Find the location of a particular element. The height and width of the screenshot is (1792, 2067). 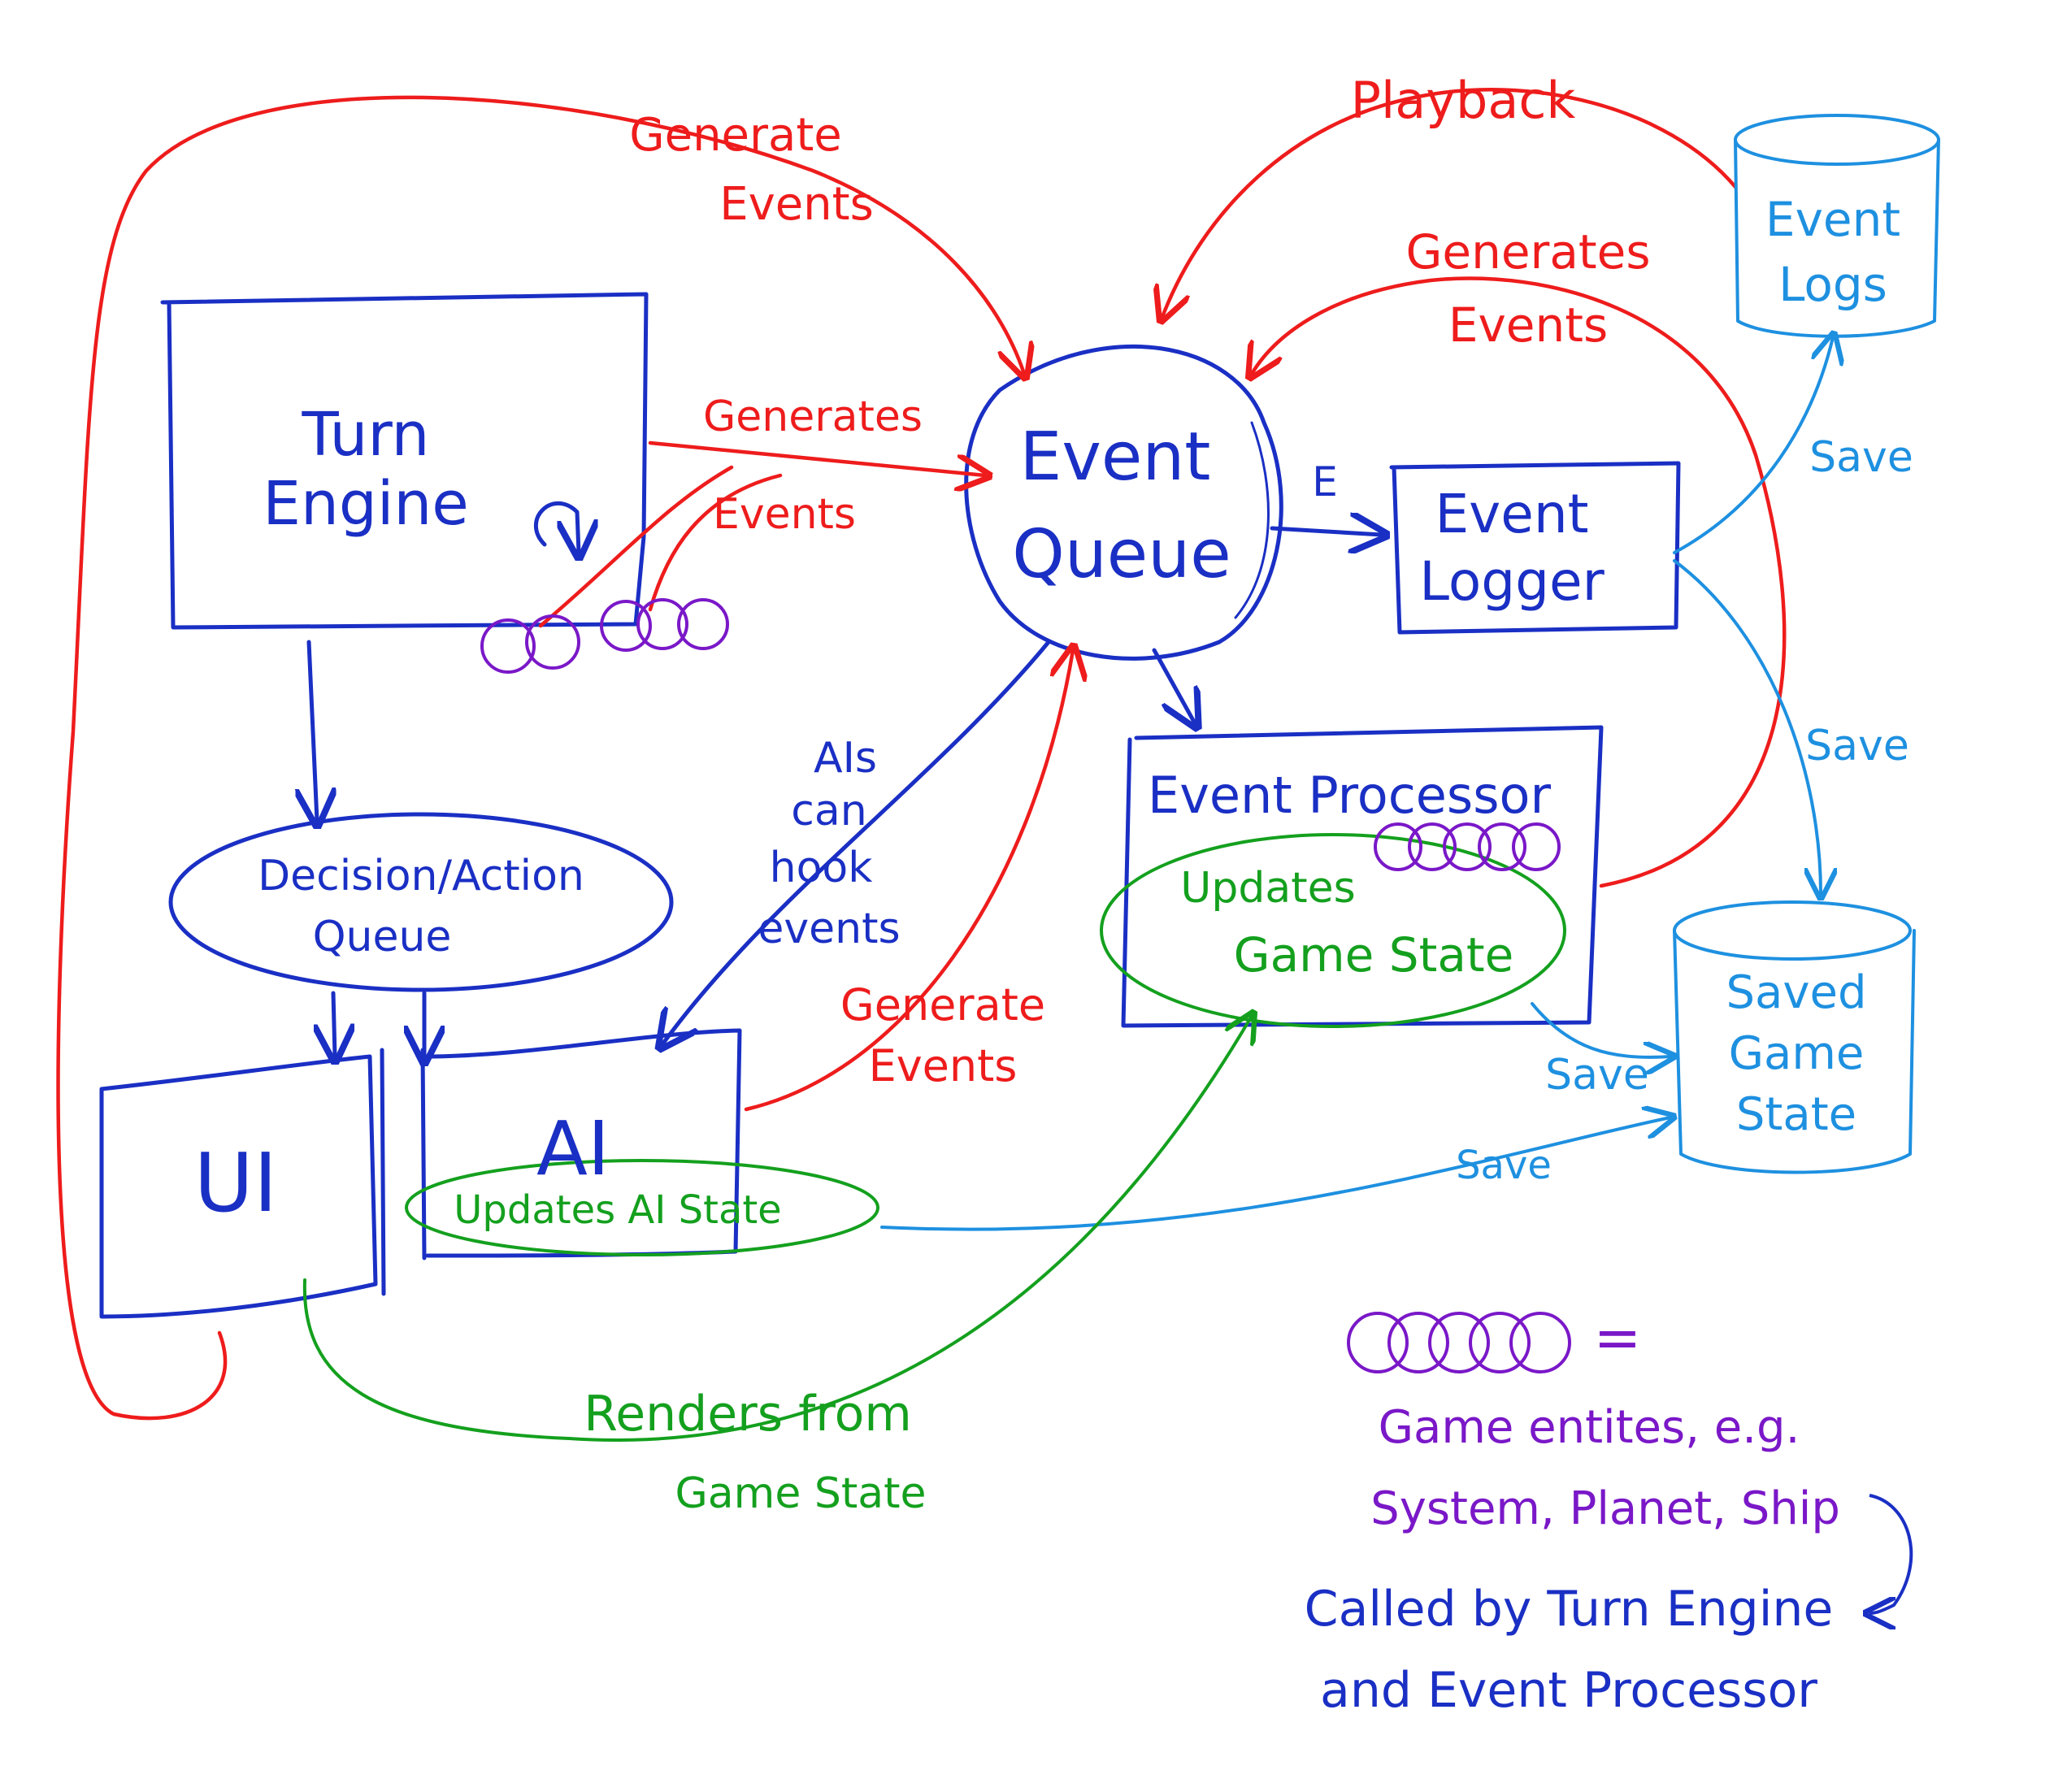

ai-state-label: Updates AI State is located at coordinates (617, 1210).